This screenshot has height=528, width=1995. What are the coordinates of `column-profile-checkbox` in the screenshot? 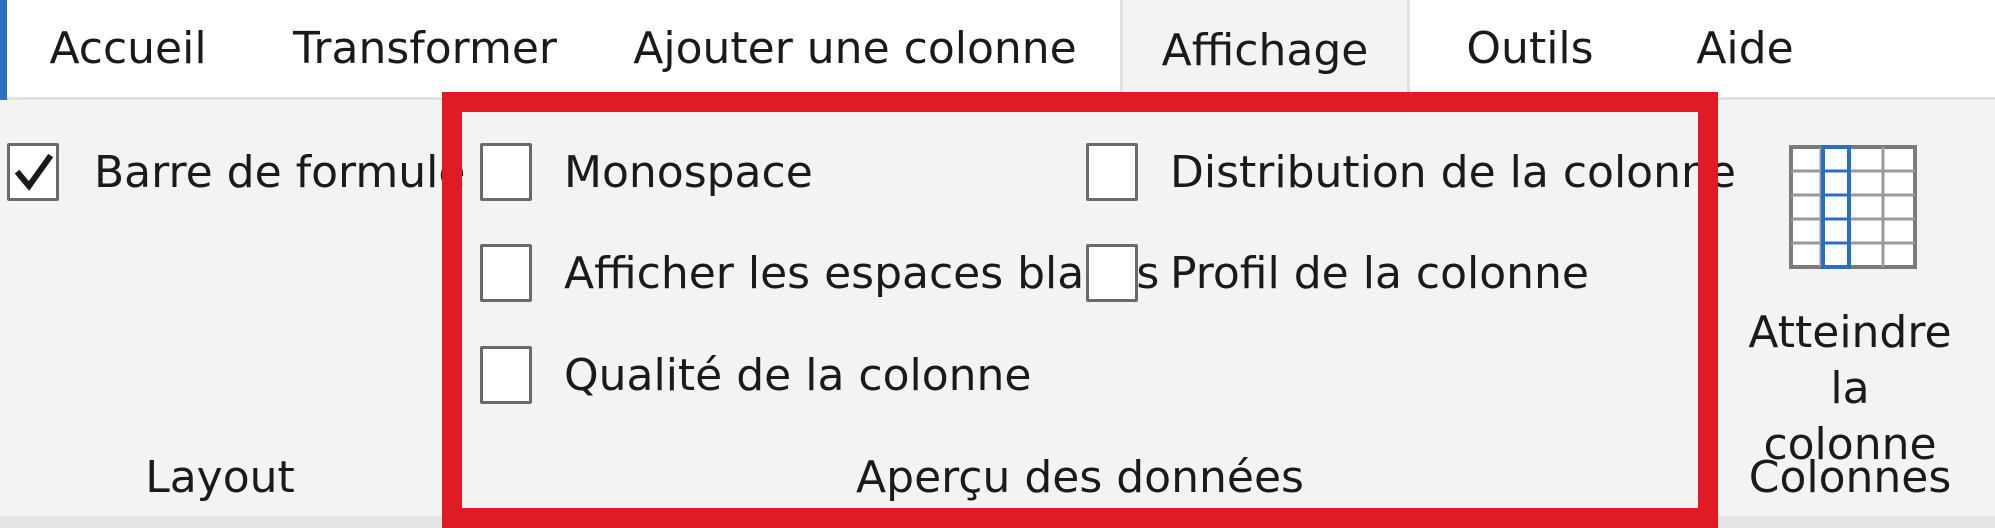 It's located at (1112, 273).